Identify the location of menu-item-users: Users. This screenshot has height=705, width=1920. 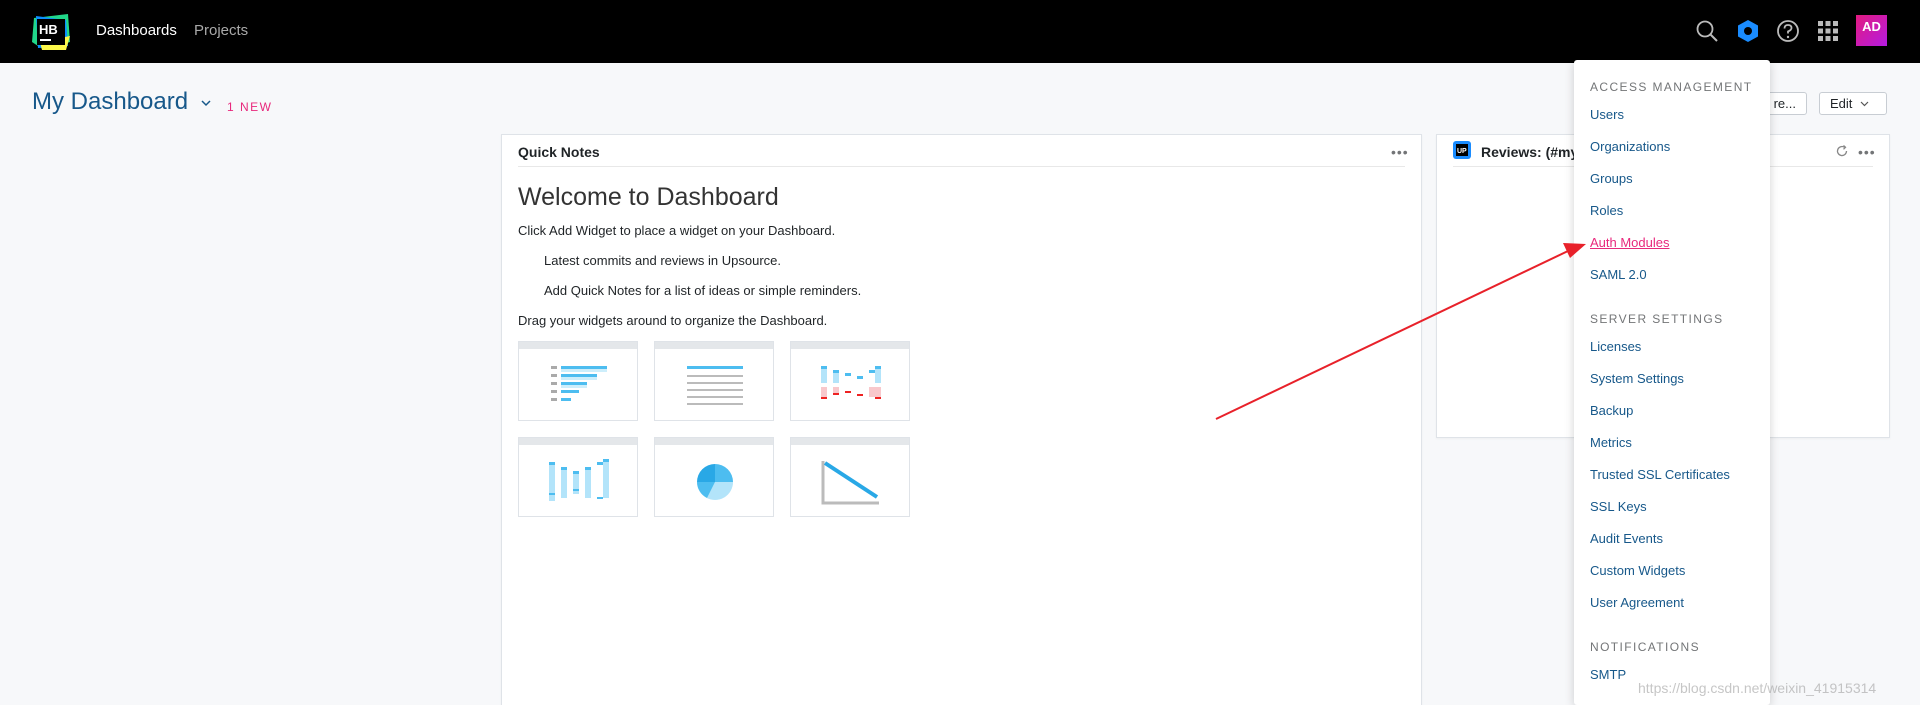
(1607, 114).